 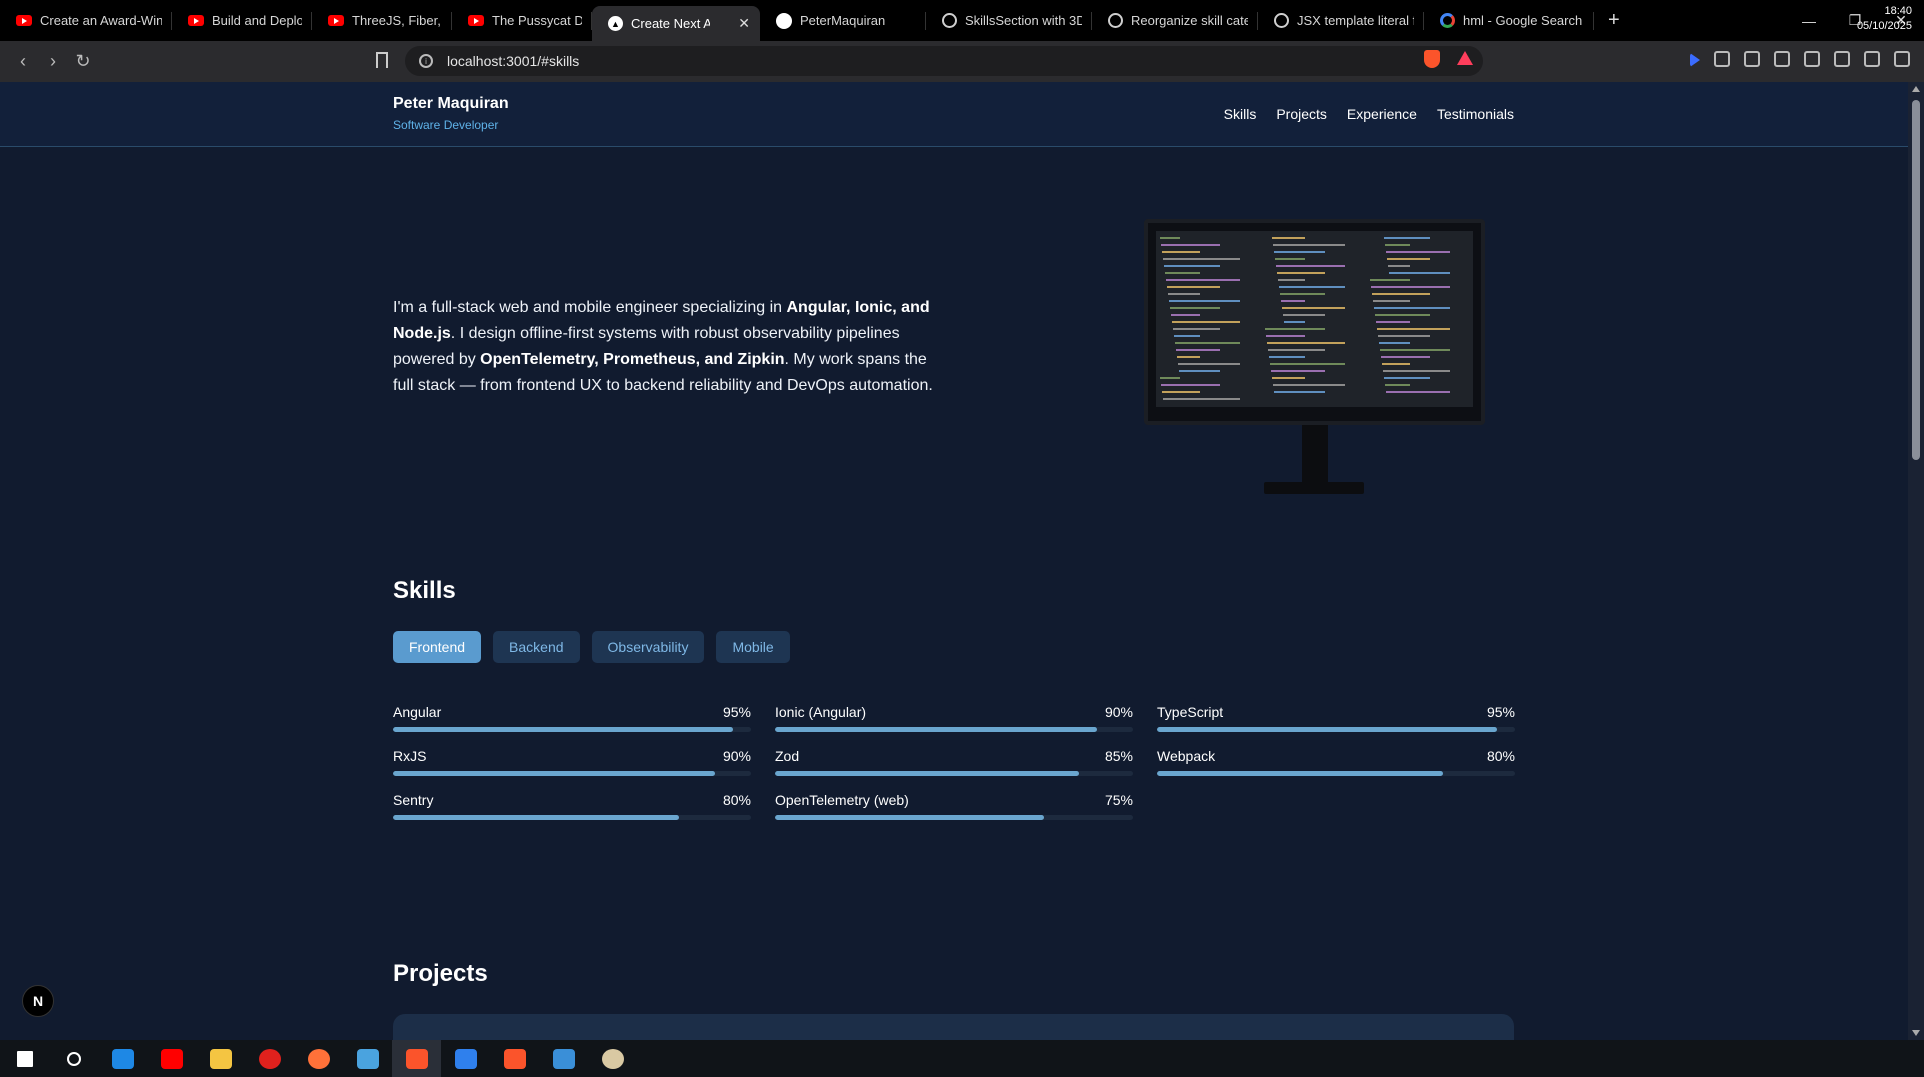 What do you see at coordinates (220, 1058) in the screenshot?
I see `file-explorer-icon` at bounding box center [220, 1058].